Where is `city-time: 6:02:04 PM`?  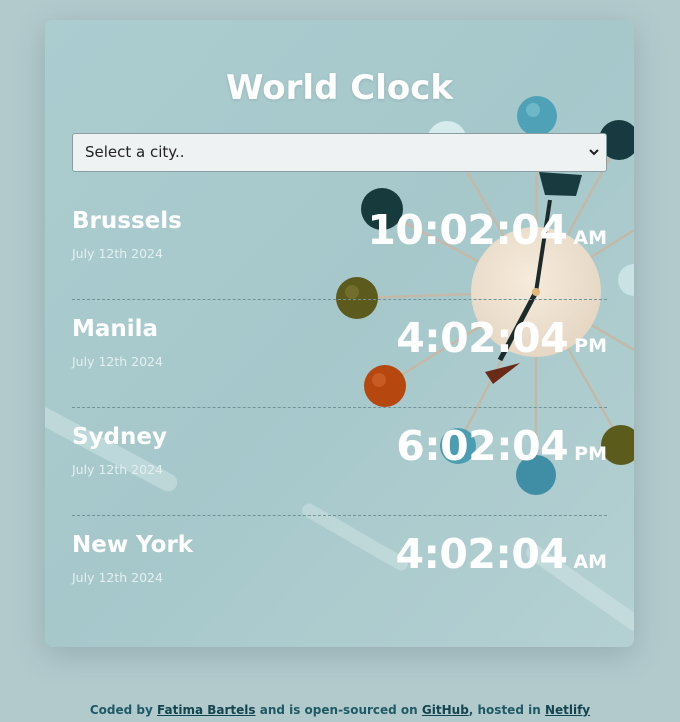
city-time: 6:02:04 PM is located at coordinates (501, 446).